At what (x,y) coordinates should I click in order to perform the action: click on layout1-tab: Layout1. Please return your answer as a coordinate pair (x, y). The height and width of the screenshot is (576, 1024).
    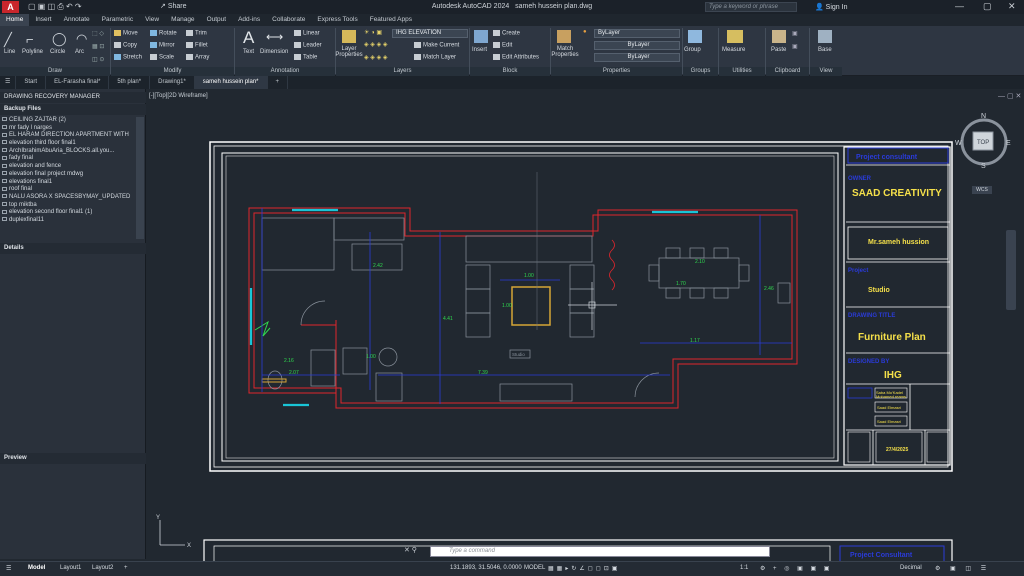
    Looking at the image, I should click on (70, 568).